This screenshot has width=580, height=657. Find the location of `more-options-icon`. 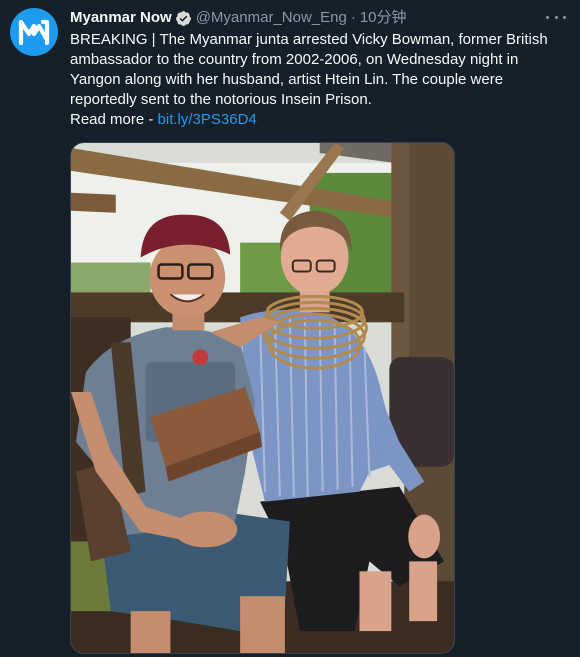

more-options-icon is located at coordinates (556, 17).